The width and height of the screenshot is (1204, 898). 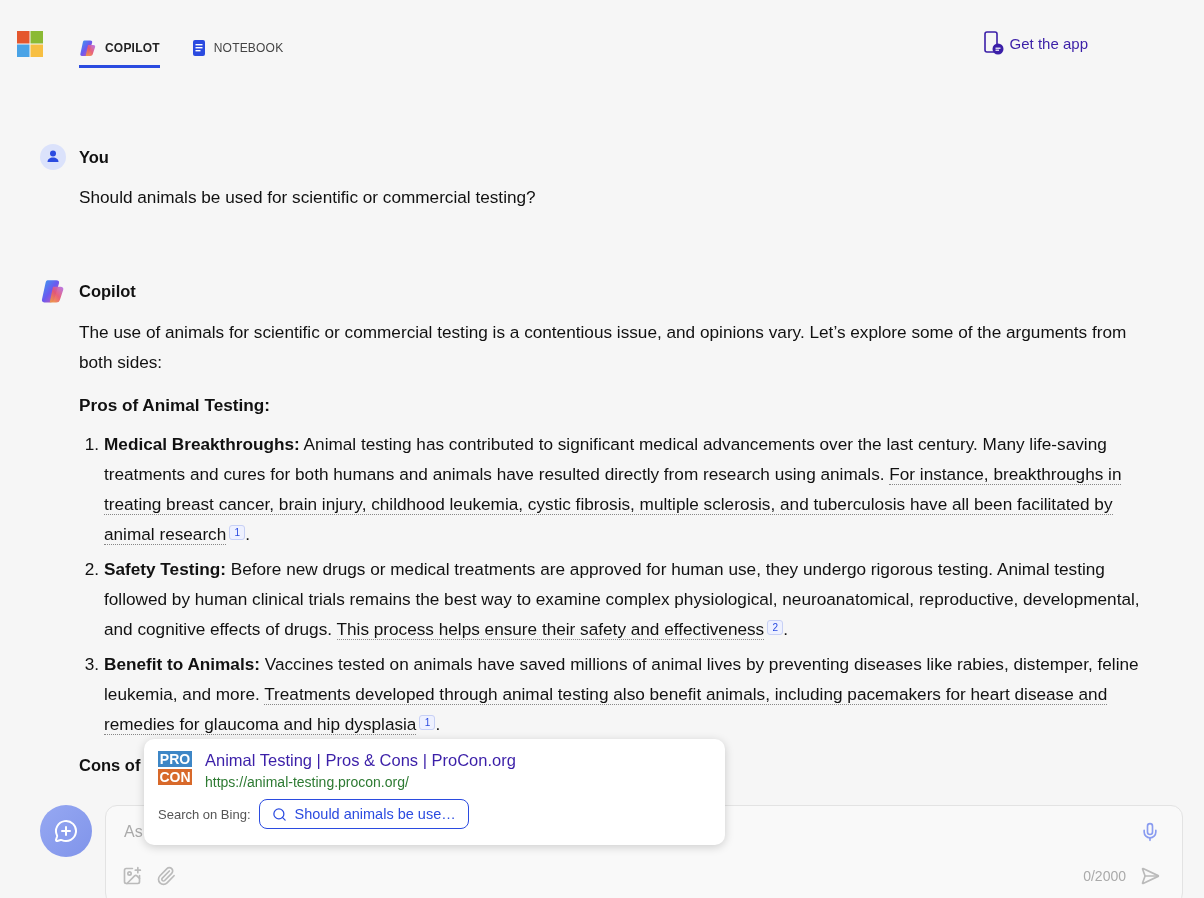 I want to click on list-number: 2., so click(x=91, y=569).